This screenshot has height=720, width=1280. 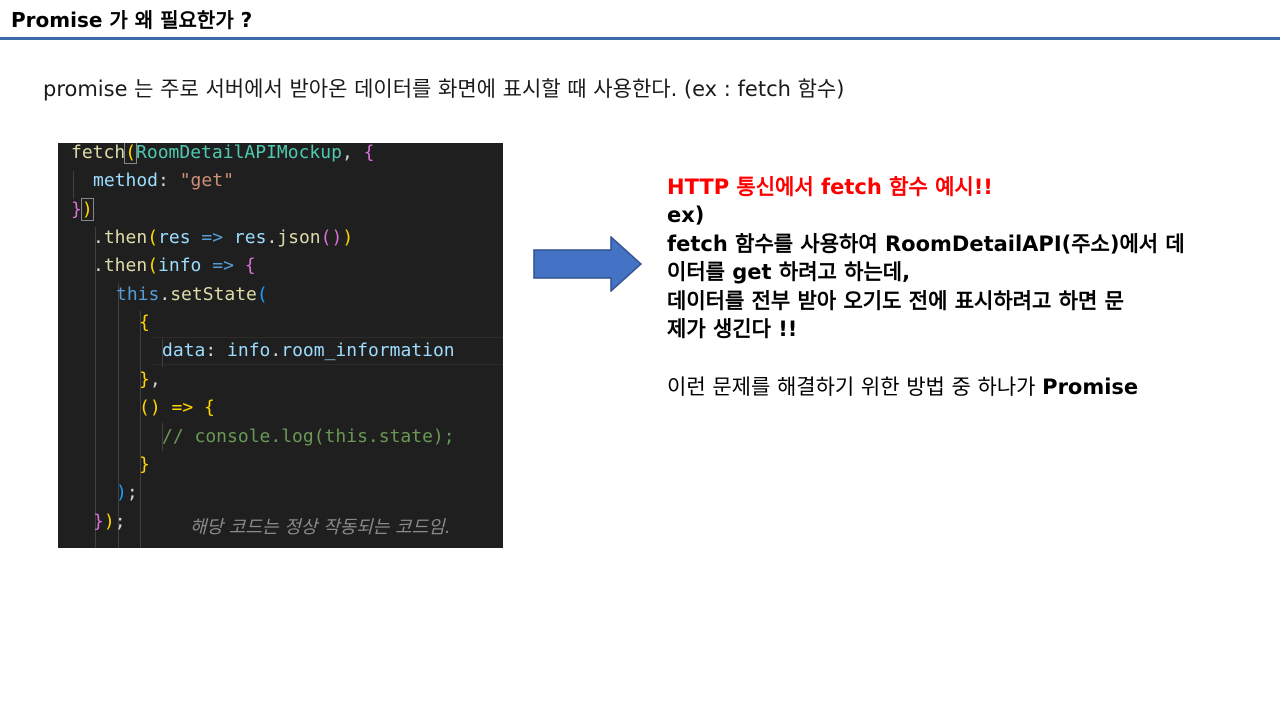 What do you see at coordinates (640, 38) in the screenshot?
I see `title-underline` at bounding box center [640, 38].